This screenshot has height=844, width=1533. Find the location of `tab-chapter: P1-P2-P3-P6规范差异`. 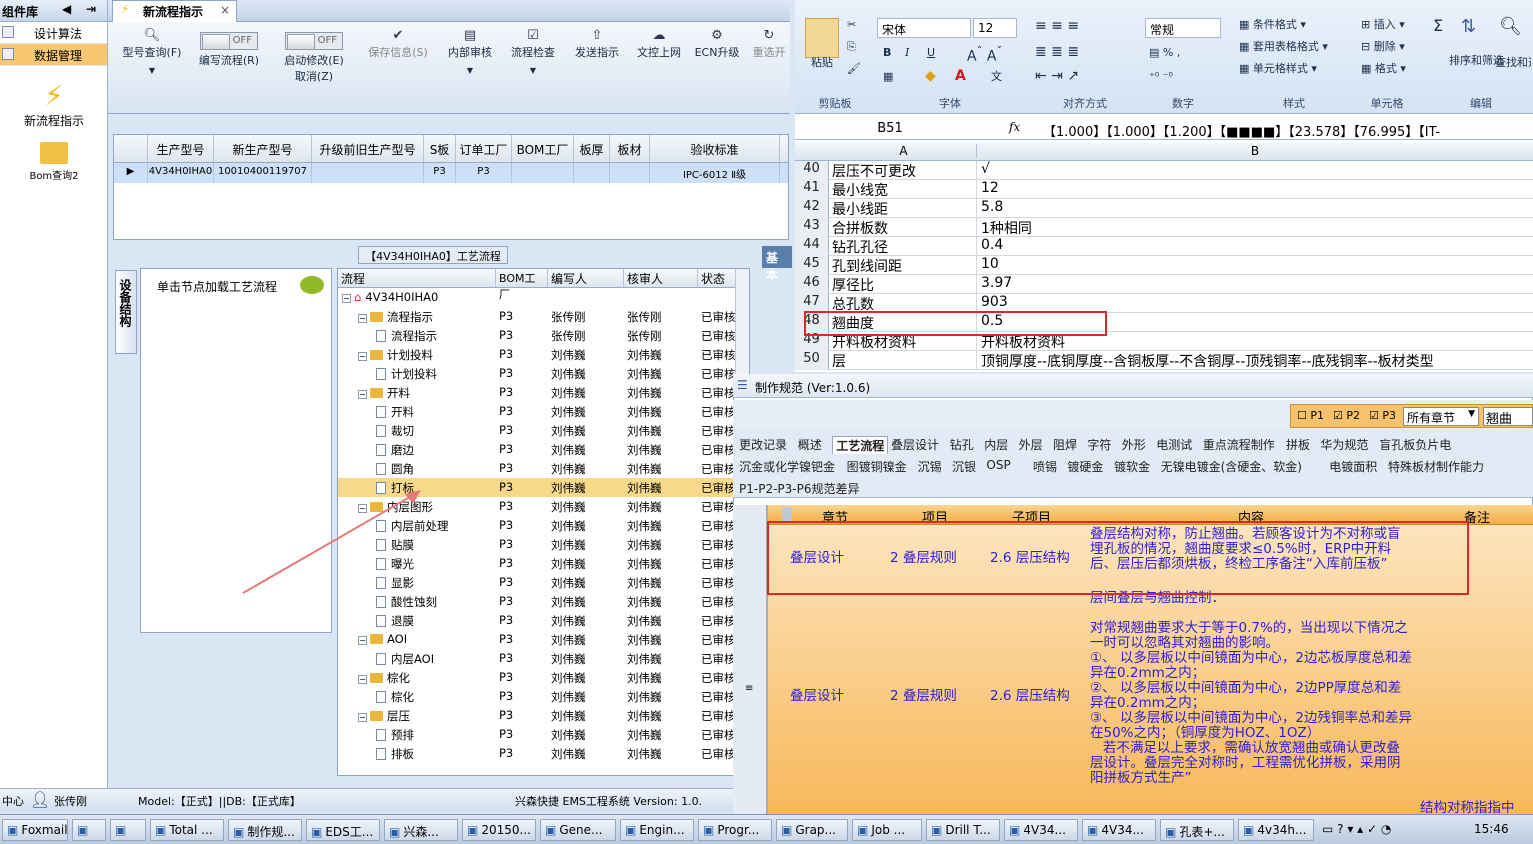

tab-chapter: P1-P2-P3-P6规范差异 is located at coordinates (799, 488).